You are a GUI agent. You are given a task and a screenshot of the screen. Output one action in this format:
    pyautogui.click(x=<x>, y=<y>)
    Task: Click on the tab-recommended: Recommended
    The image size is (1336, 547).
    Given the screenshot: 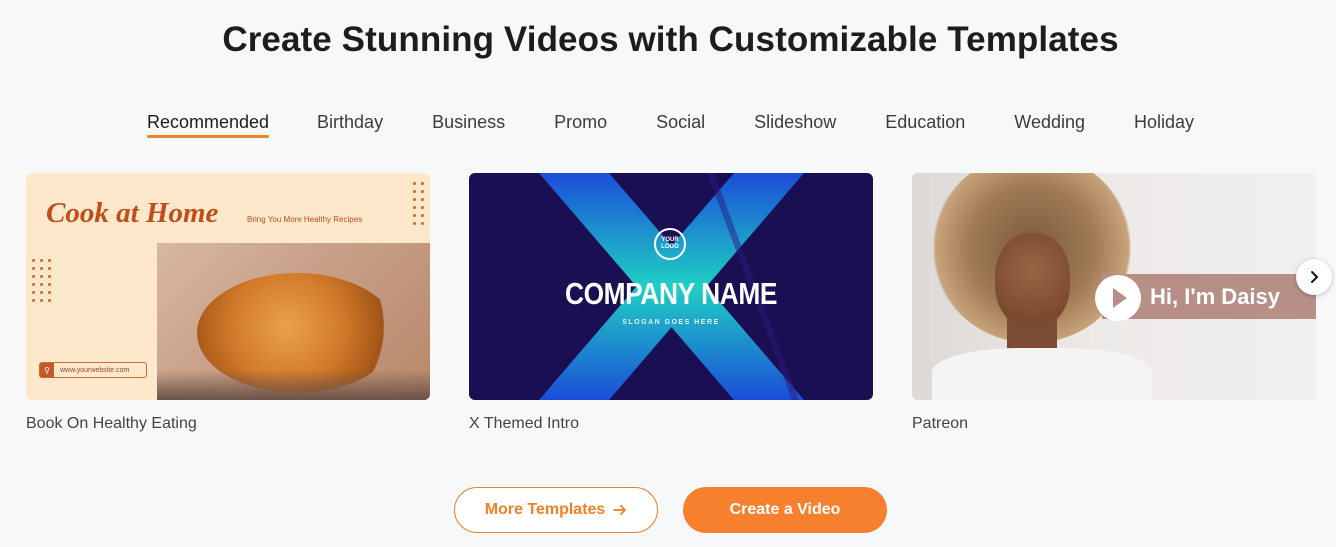 What is the action you would take?
    pyautogui.click(x=208, y=125)
    